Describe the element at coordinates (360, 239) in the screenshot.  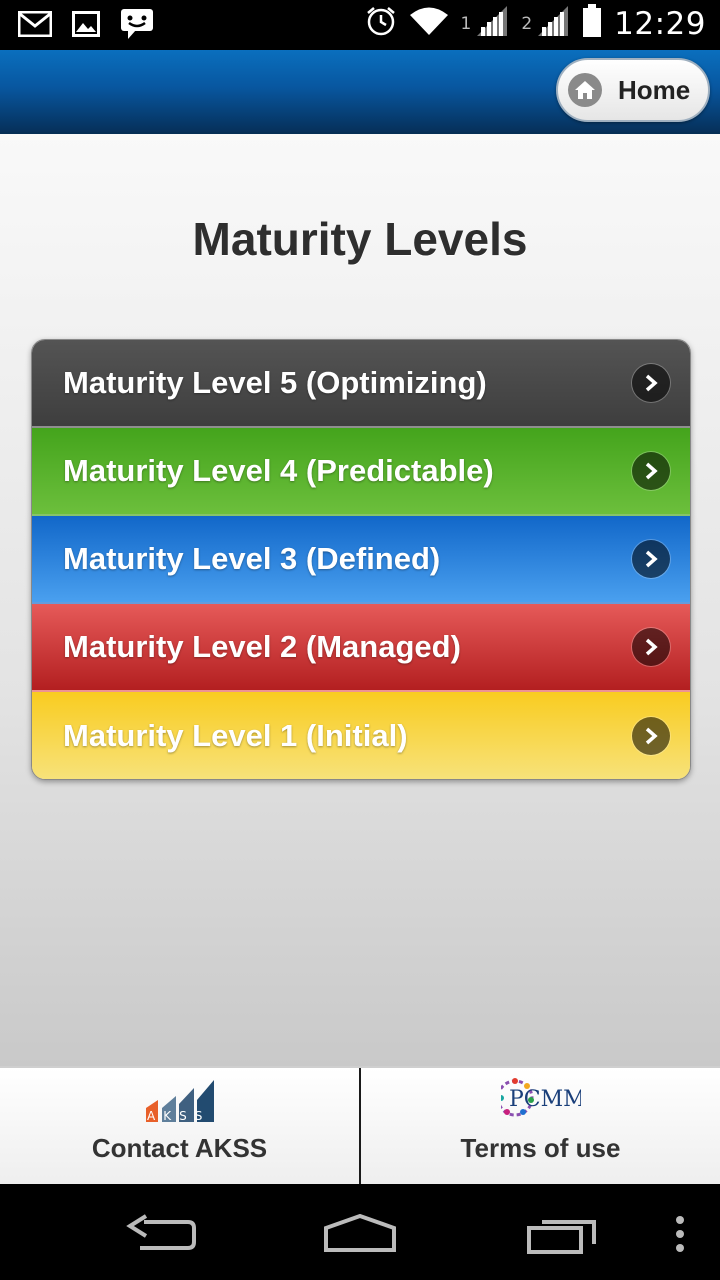
I see `page-title: Maturity Levels` at that location.